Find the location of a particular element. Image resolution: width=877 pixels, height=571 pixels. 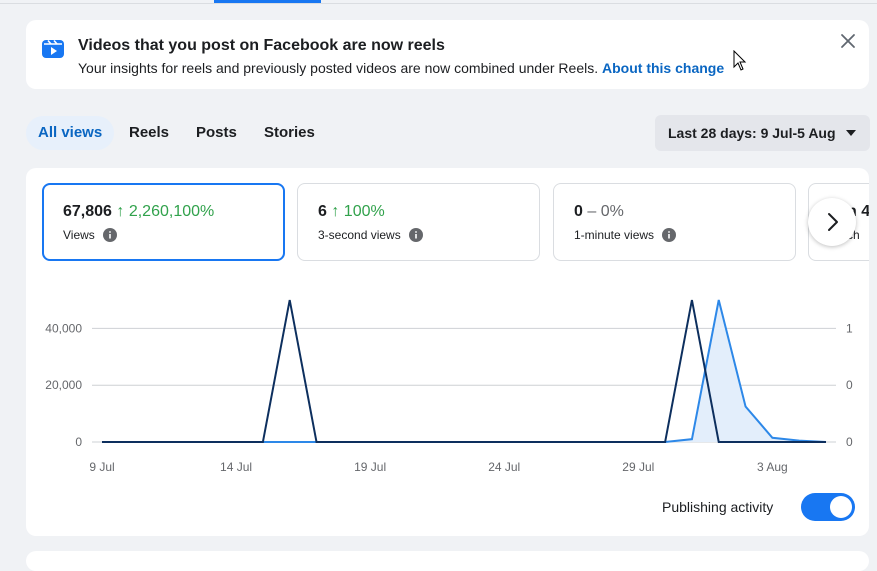

next-metrics-button is located at coordinates (832, 222).